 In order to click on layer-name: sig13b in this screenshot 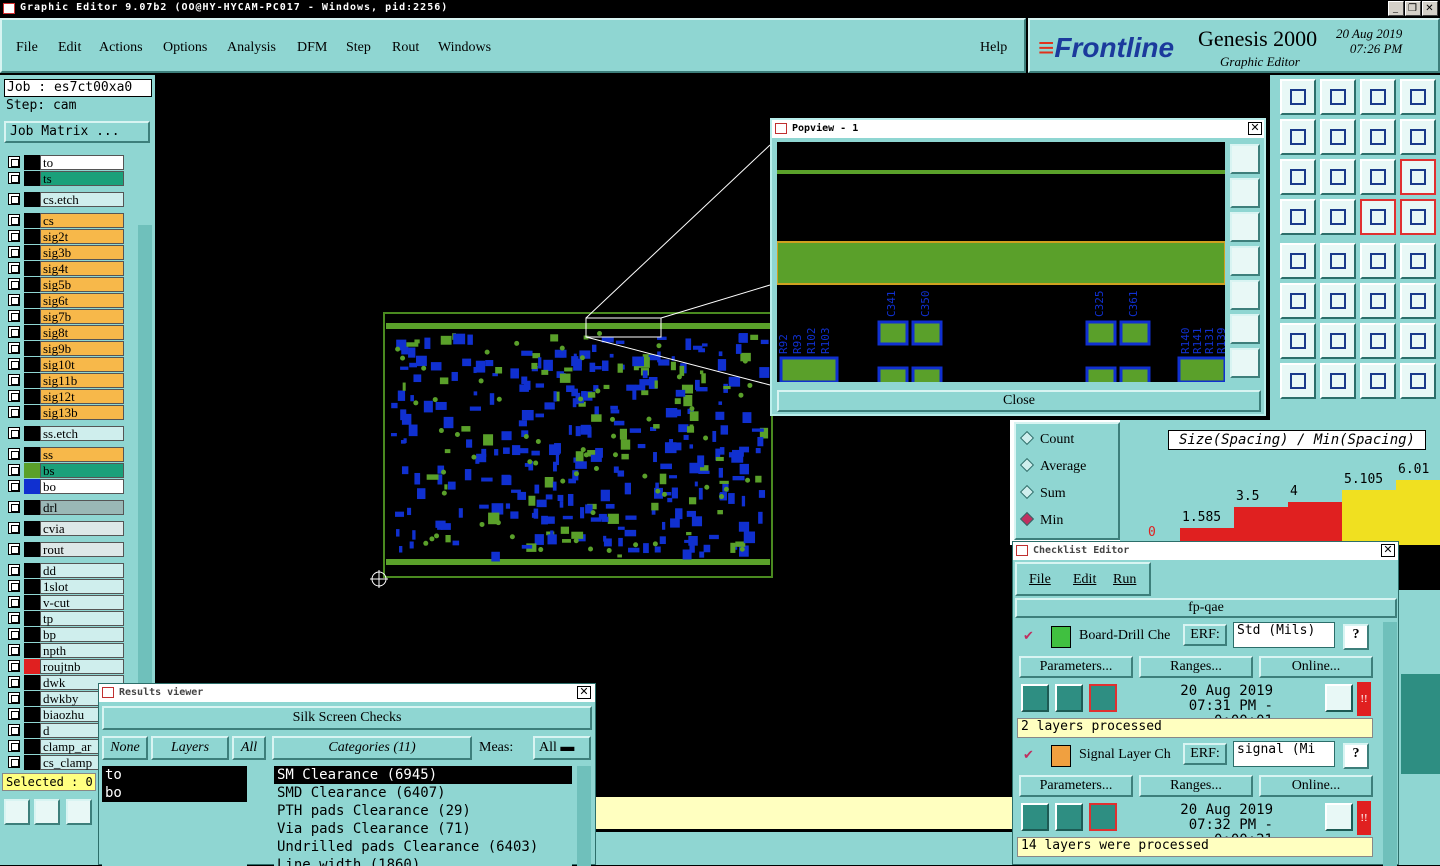, I will do `click(82, 412)`.